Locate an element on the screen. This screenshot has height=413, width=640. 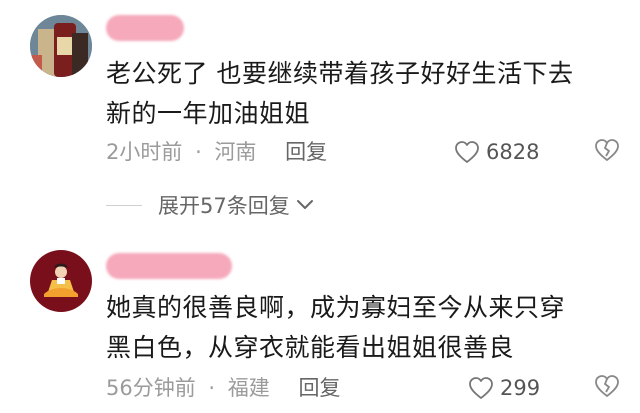
like-count: 6828 is located at coordinates (513, 152).